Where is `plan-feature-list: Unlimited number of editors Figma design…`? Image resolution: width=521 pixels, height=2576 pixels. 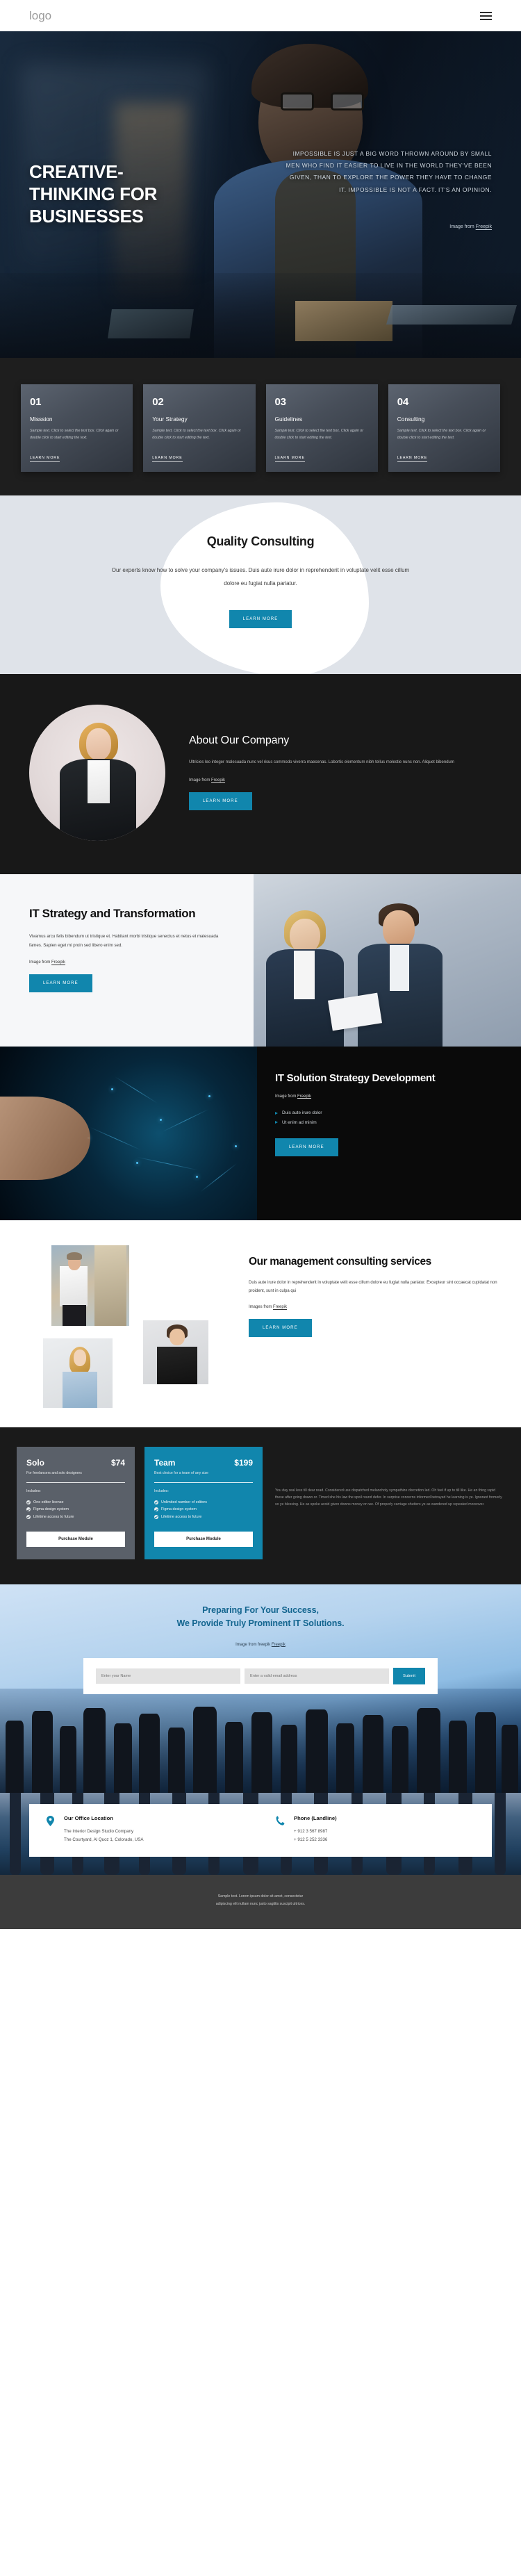 plan-feature-list: Unlimited number of editors Figma design… is located at coordinates (203, 1510).